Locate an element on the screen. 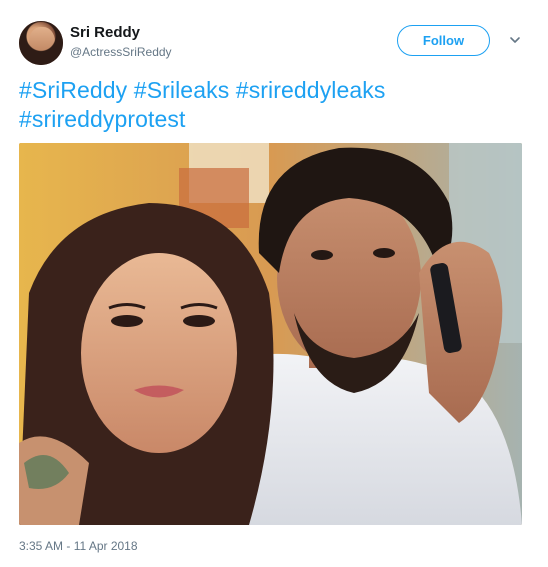  avatar is located at coordinates (41, 43).